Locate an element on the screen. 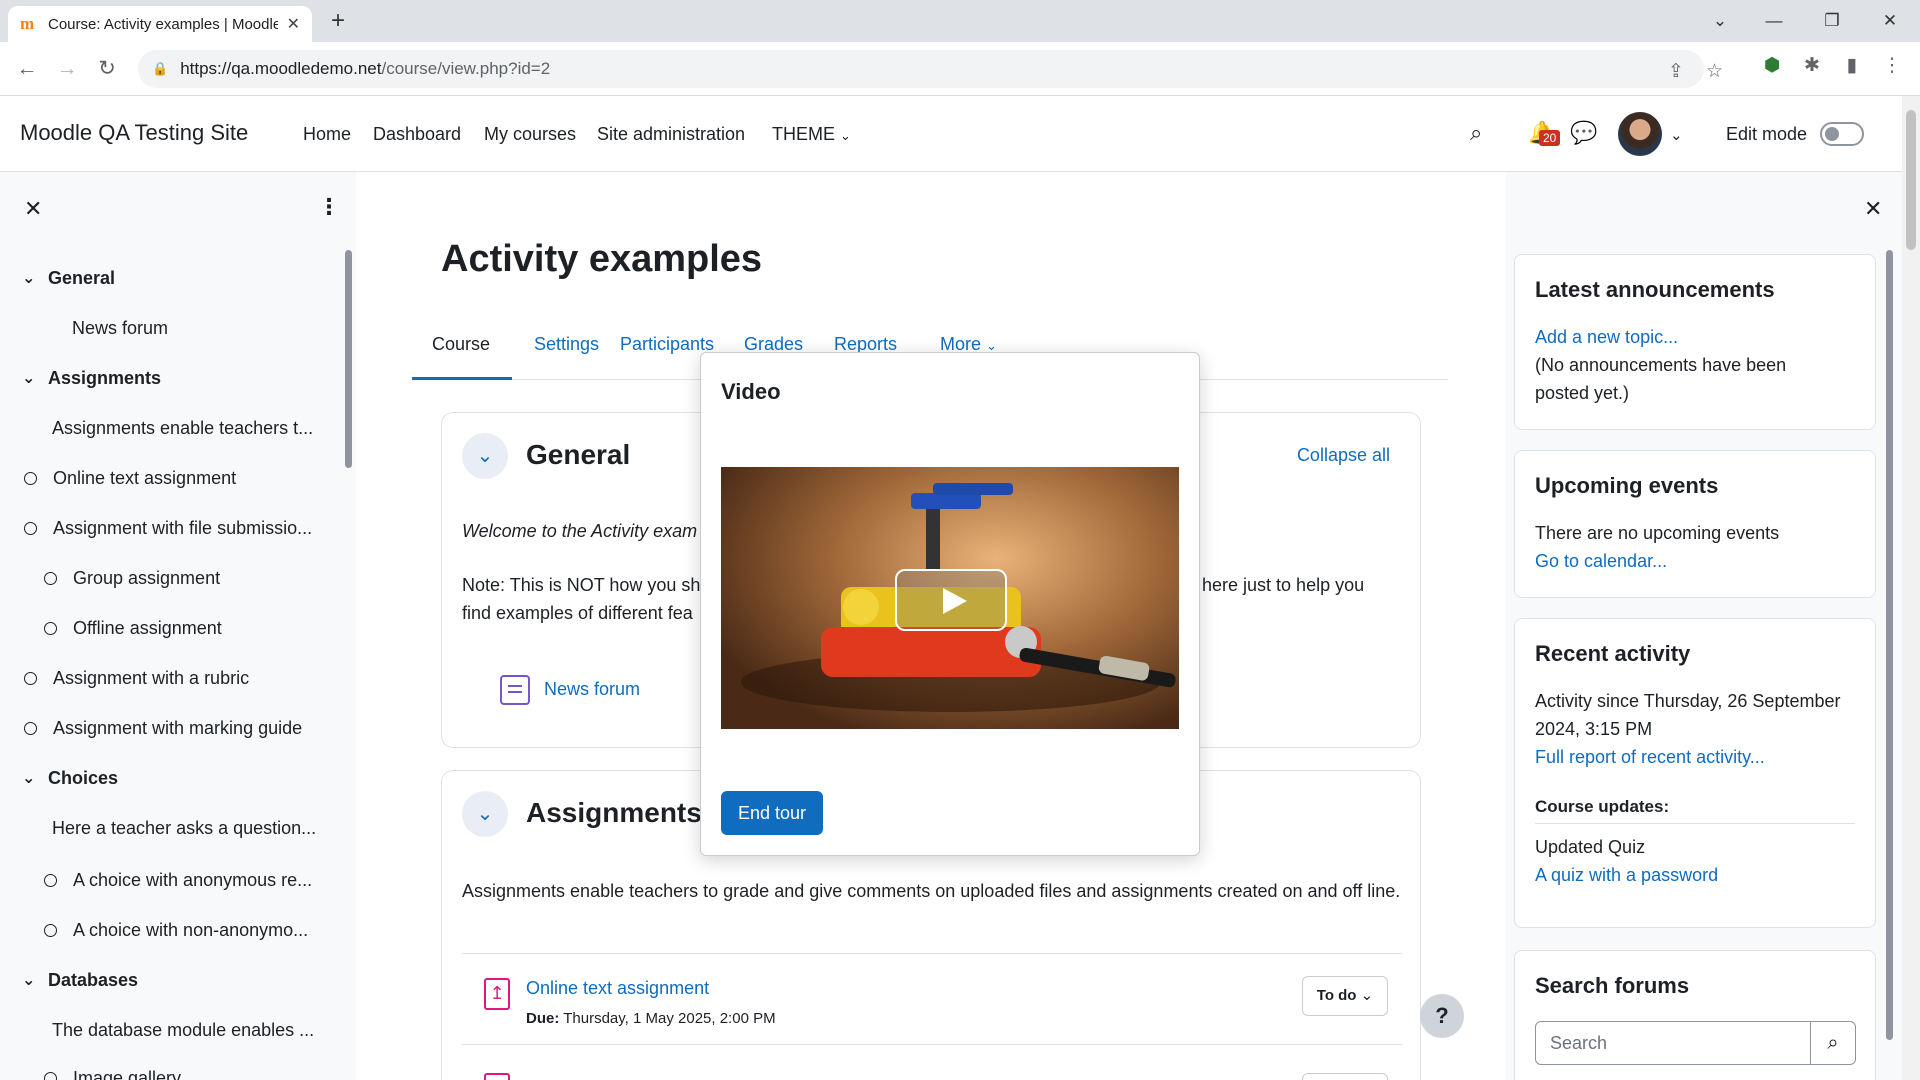  index-item-label: Assignment with a rubric is located at coordinates (151, 678).